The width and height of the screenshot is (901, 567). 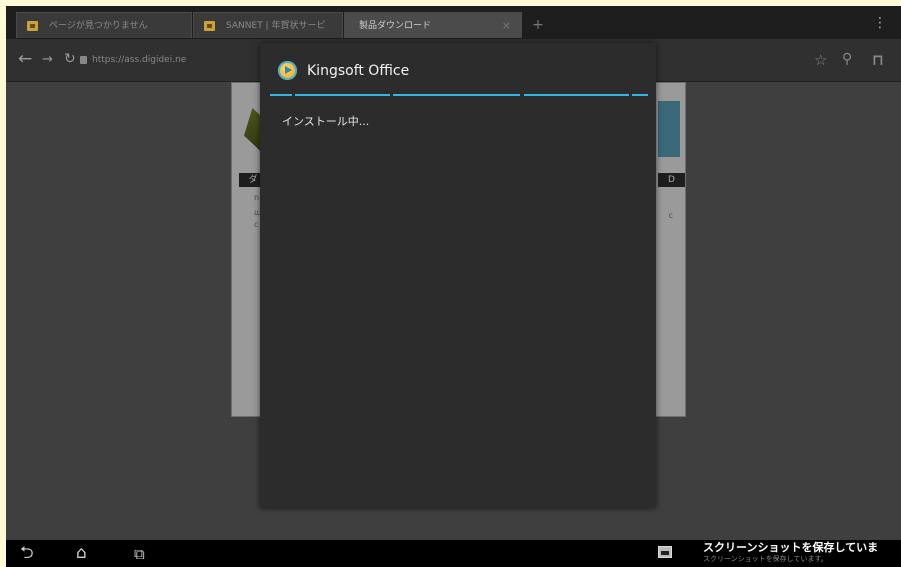 What do you see at coordinates (276, 26) in the screenshot?
I see `tab-label: SANNET | 年賀状サービ` at bounding box center [276, 26].